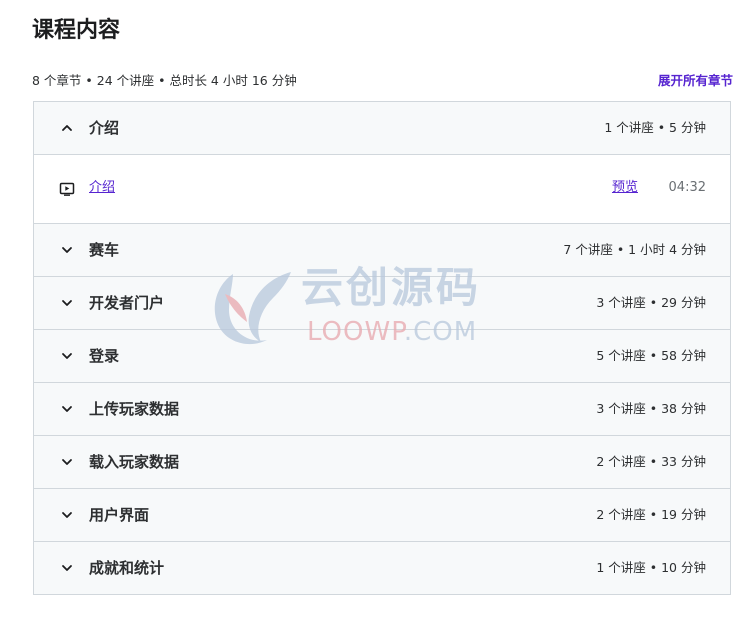  Describe the element at coordinates (134, 409) in the screenshot. I see `section-title: 上传玩家数据` at that location.